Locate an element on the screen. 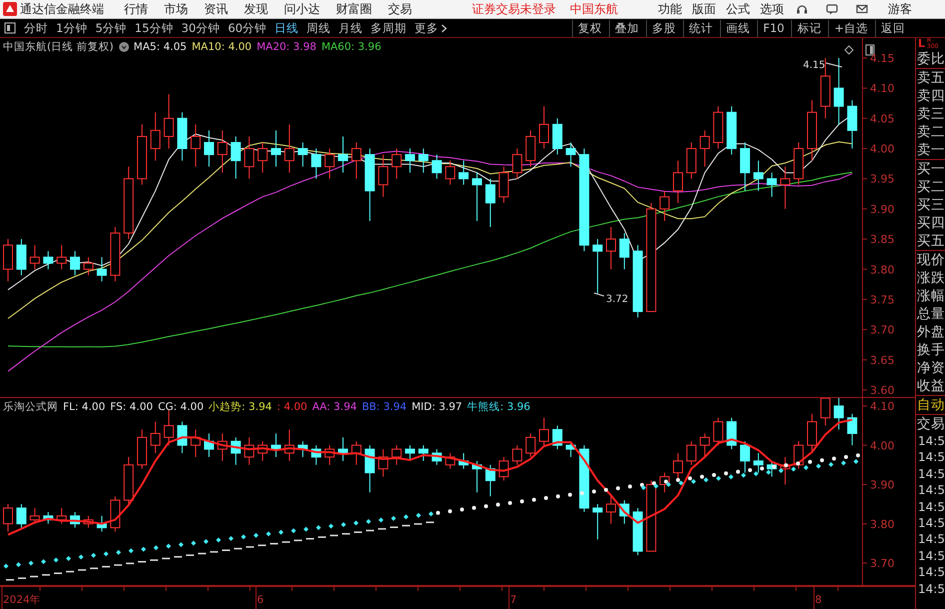 This screenshot has width=945, height=609. axis-label: 3.75 is located at coordinates (882, 299).